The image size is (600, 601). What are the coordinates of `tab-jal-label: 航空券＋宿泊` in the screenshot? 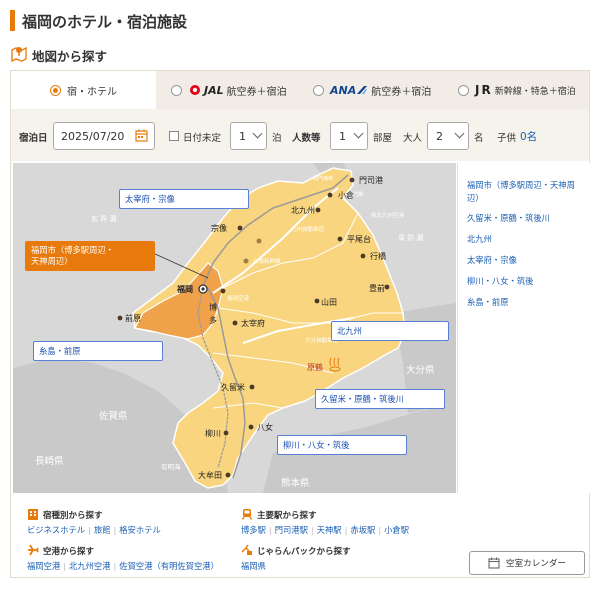 It's located at (256, 92).